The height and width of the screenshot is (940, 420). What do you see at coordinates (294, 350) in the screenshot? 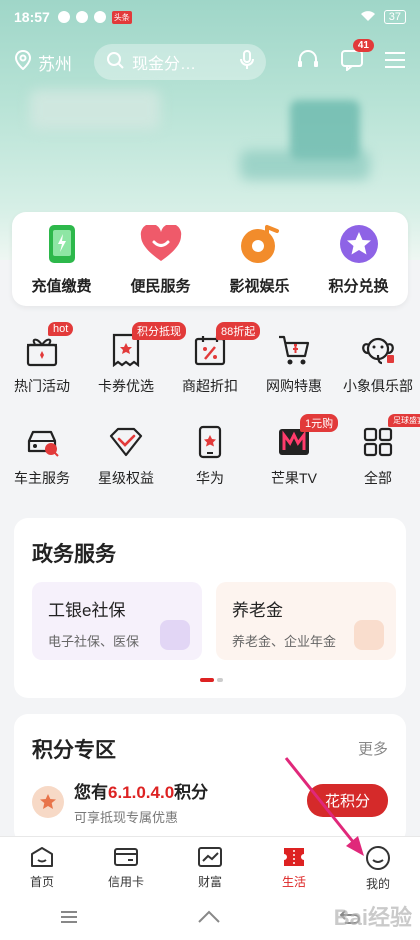
I see `shopping-cart-icon` at bounding box center [294, 350].